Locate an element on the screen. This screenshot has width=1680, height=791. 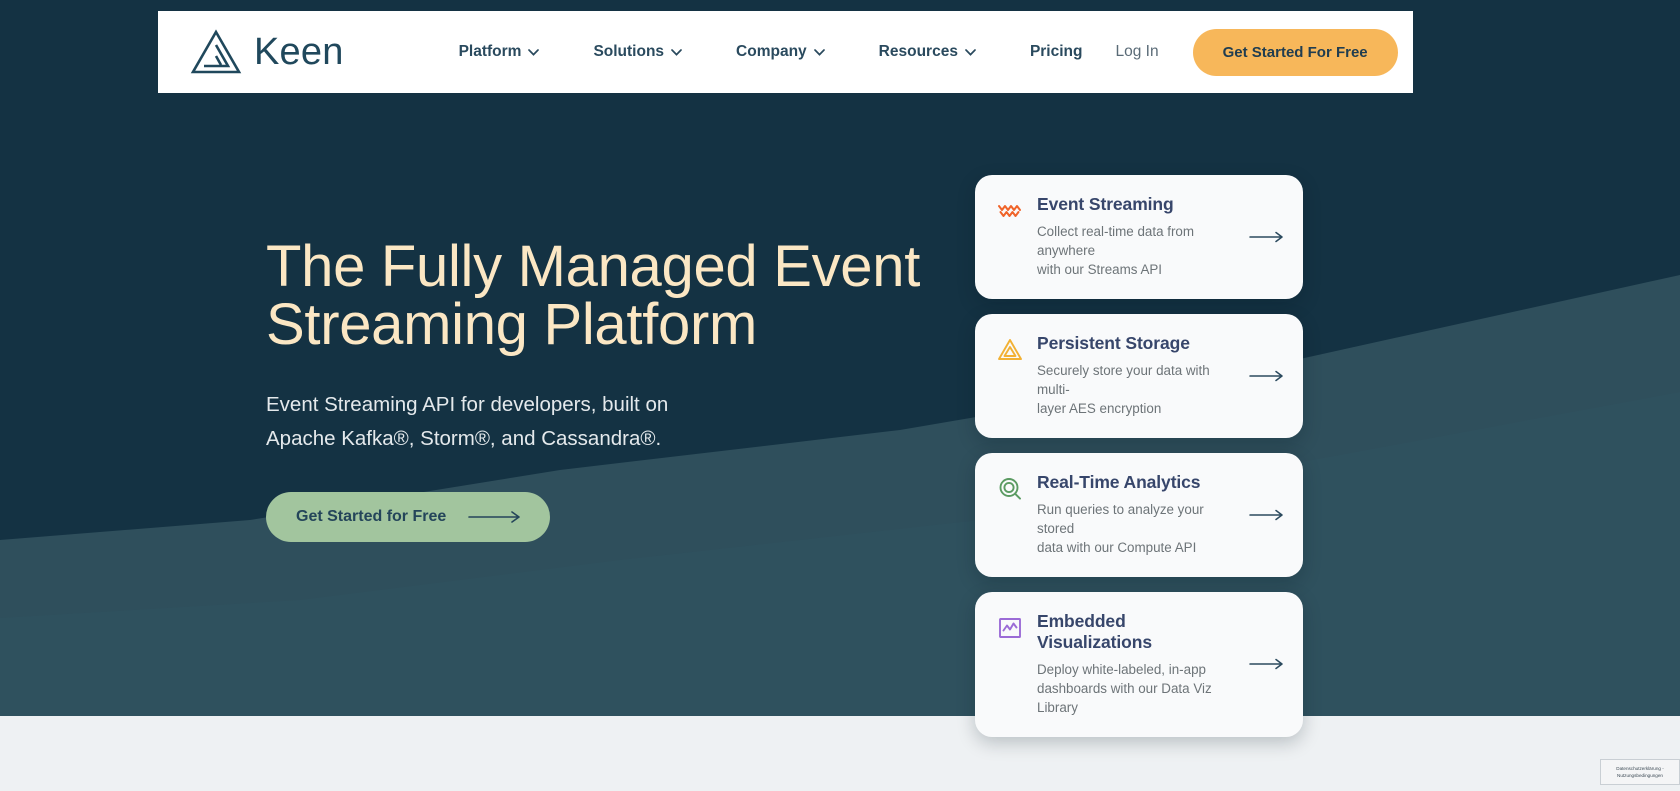
nav-item-company: Company is located at coordinates (780, 52).